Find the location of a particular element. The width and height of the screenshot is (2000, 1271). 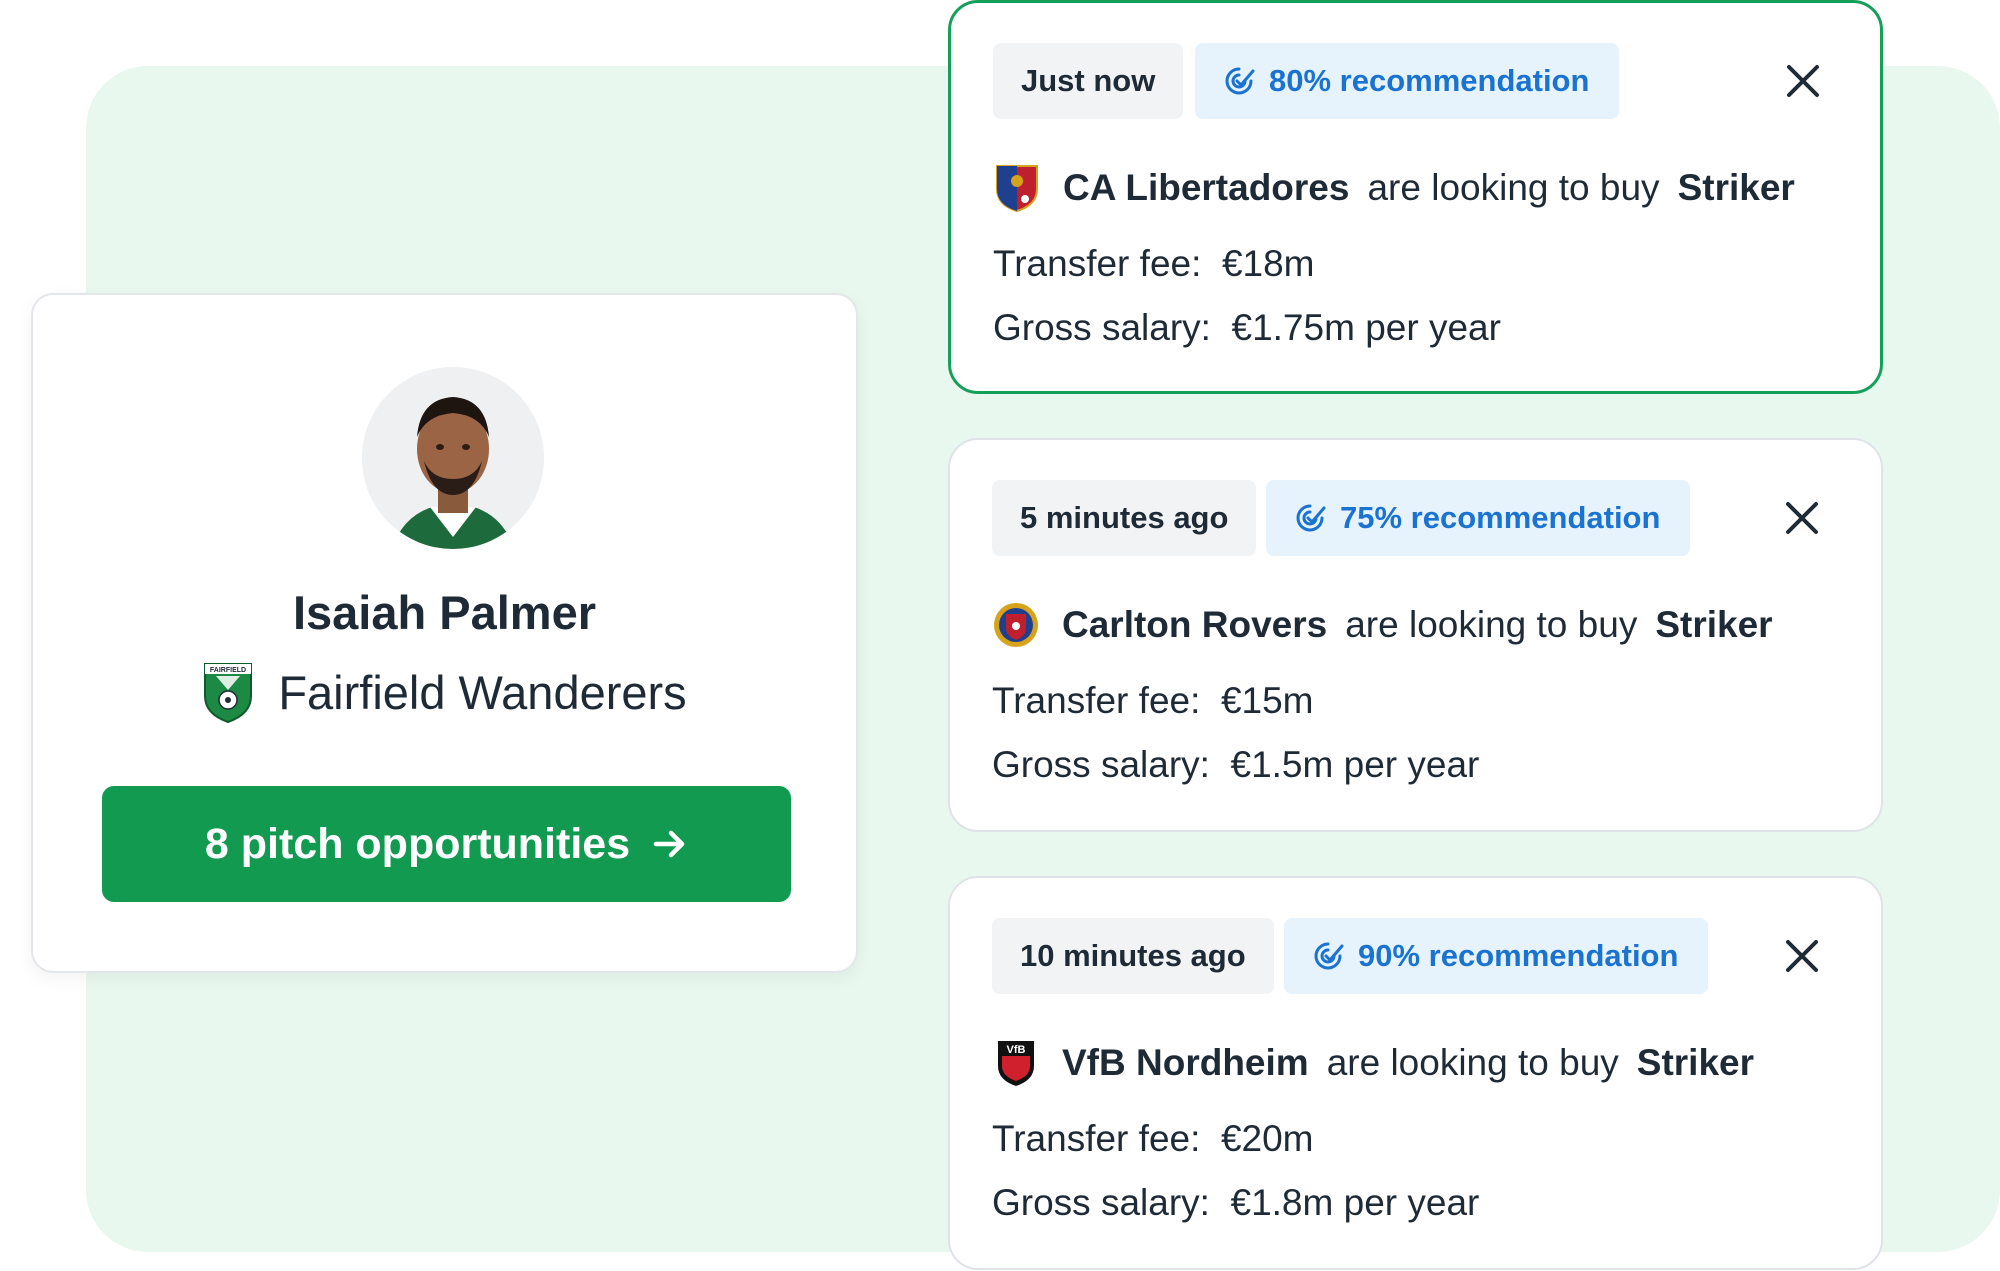

gross-salary-line: Gross salary: €1.5m per year is located at coordinates (1235, 765).